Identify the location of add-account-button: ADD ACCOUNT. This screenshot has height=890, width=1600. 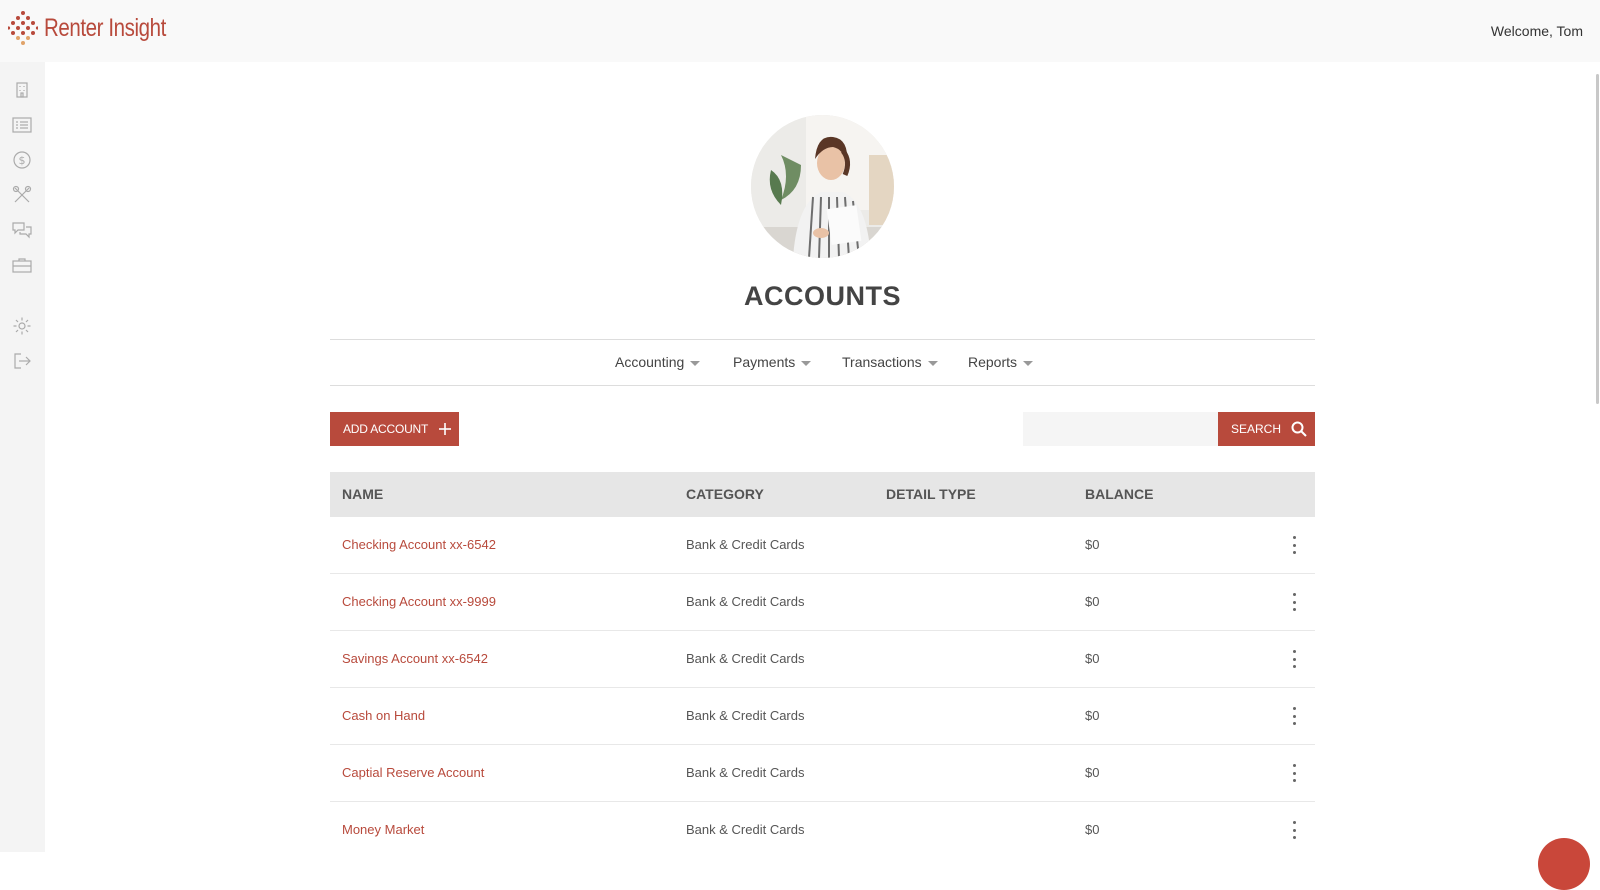
(394, 429).